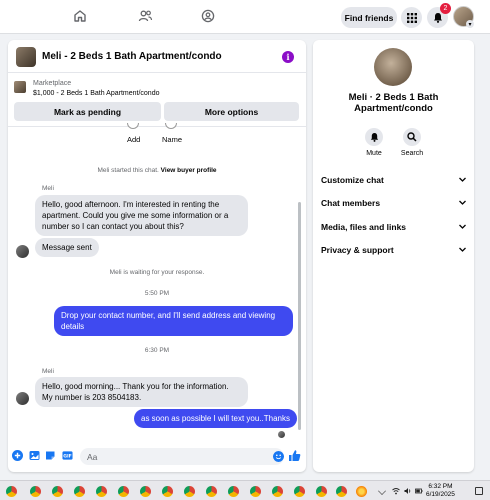 This screenshot has height=500, width=490. I want to click on name-label: Name, so click(172, 139).